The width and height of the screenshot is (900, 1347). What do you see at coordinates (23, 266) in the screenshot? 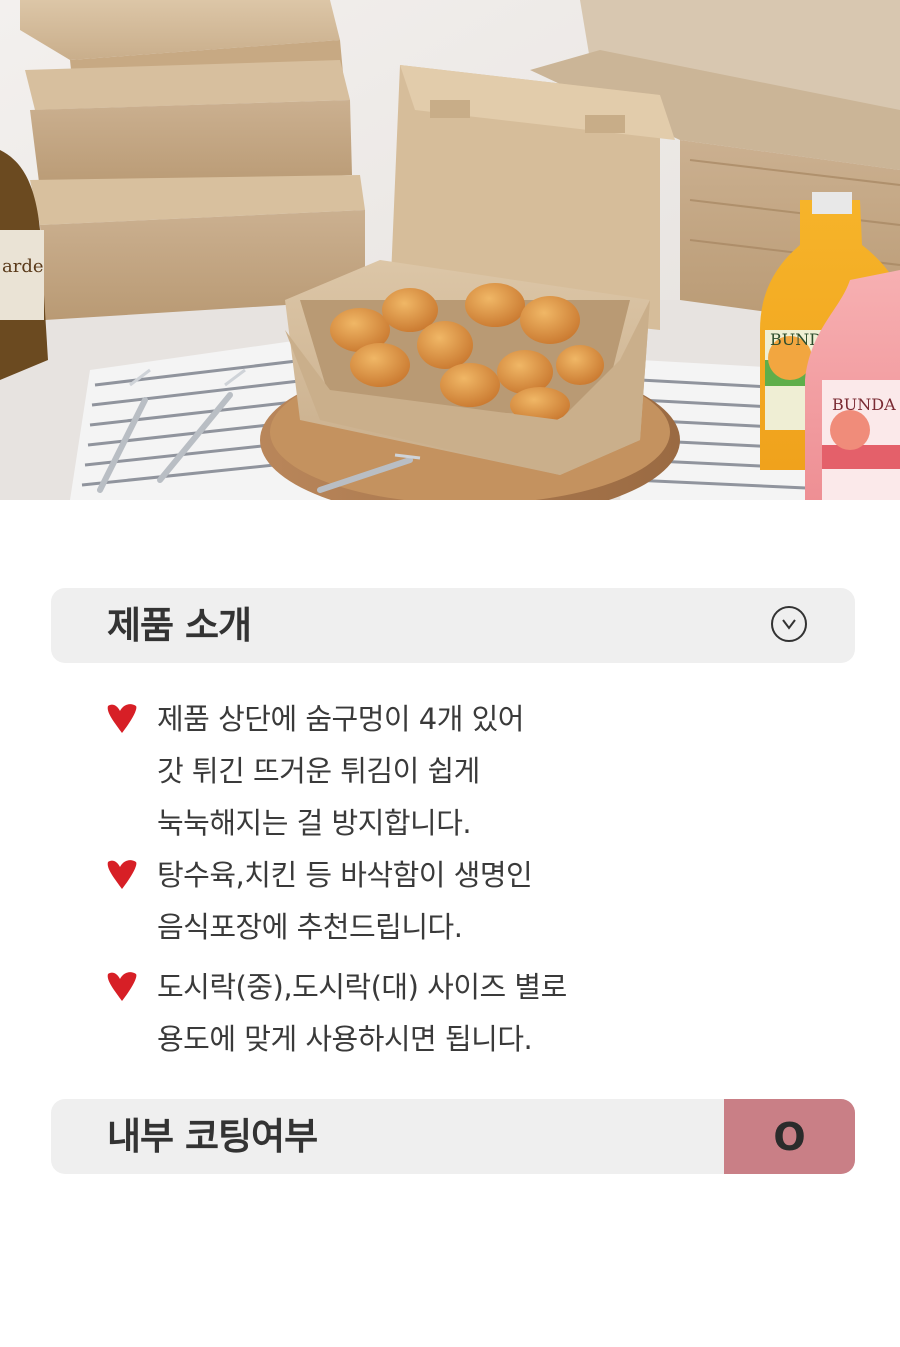
I see `svg-text: arde` at bounding box center [23, 266].